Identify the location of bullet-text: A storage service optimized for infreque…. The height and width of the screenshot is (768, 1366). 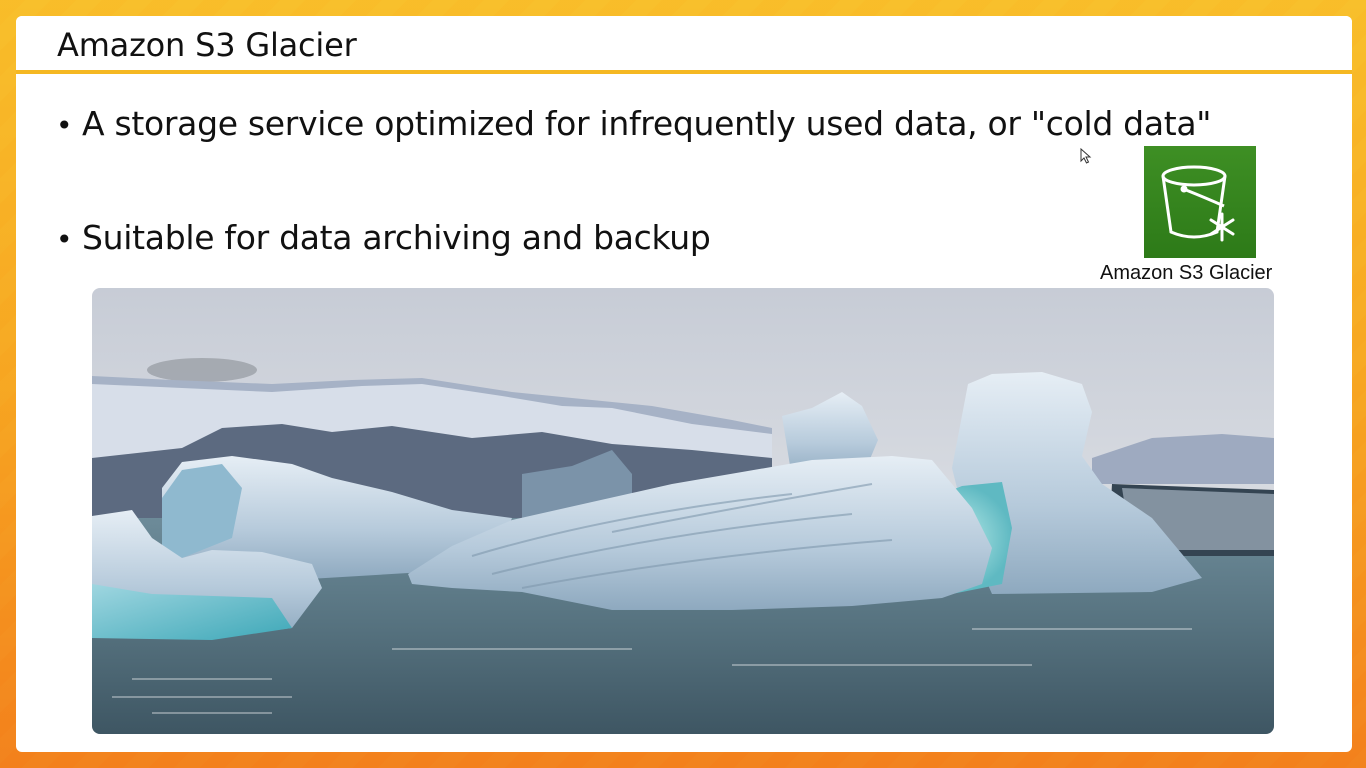
(647, 123).